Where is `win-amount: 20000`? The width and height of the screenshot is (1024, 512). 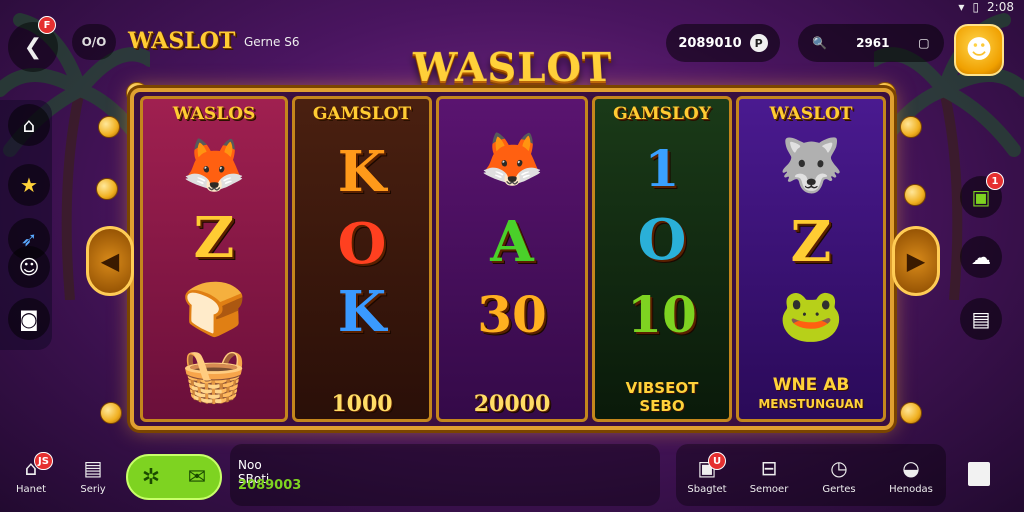
win-amount: 20000 is located at coordinates (512, 404).